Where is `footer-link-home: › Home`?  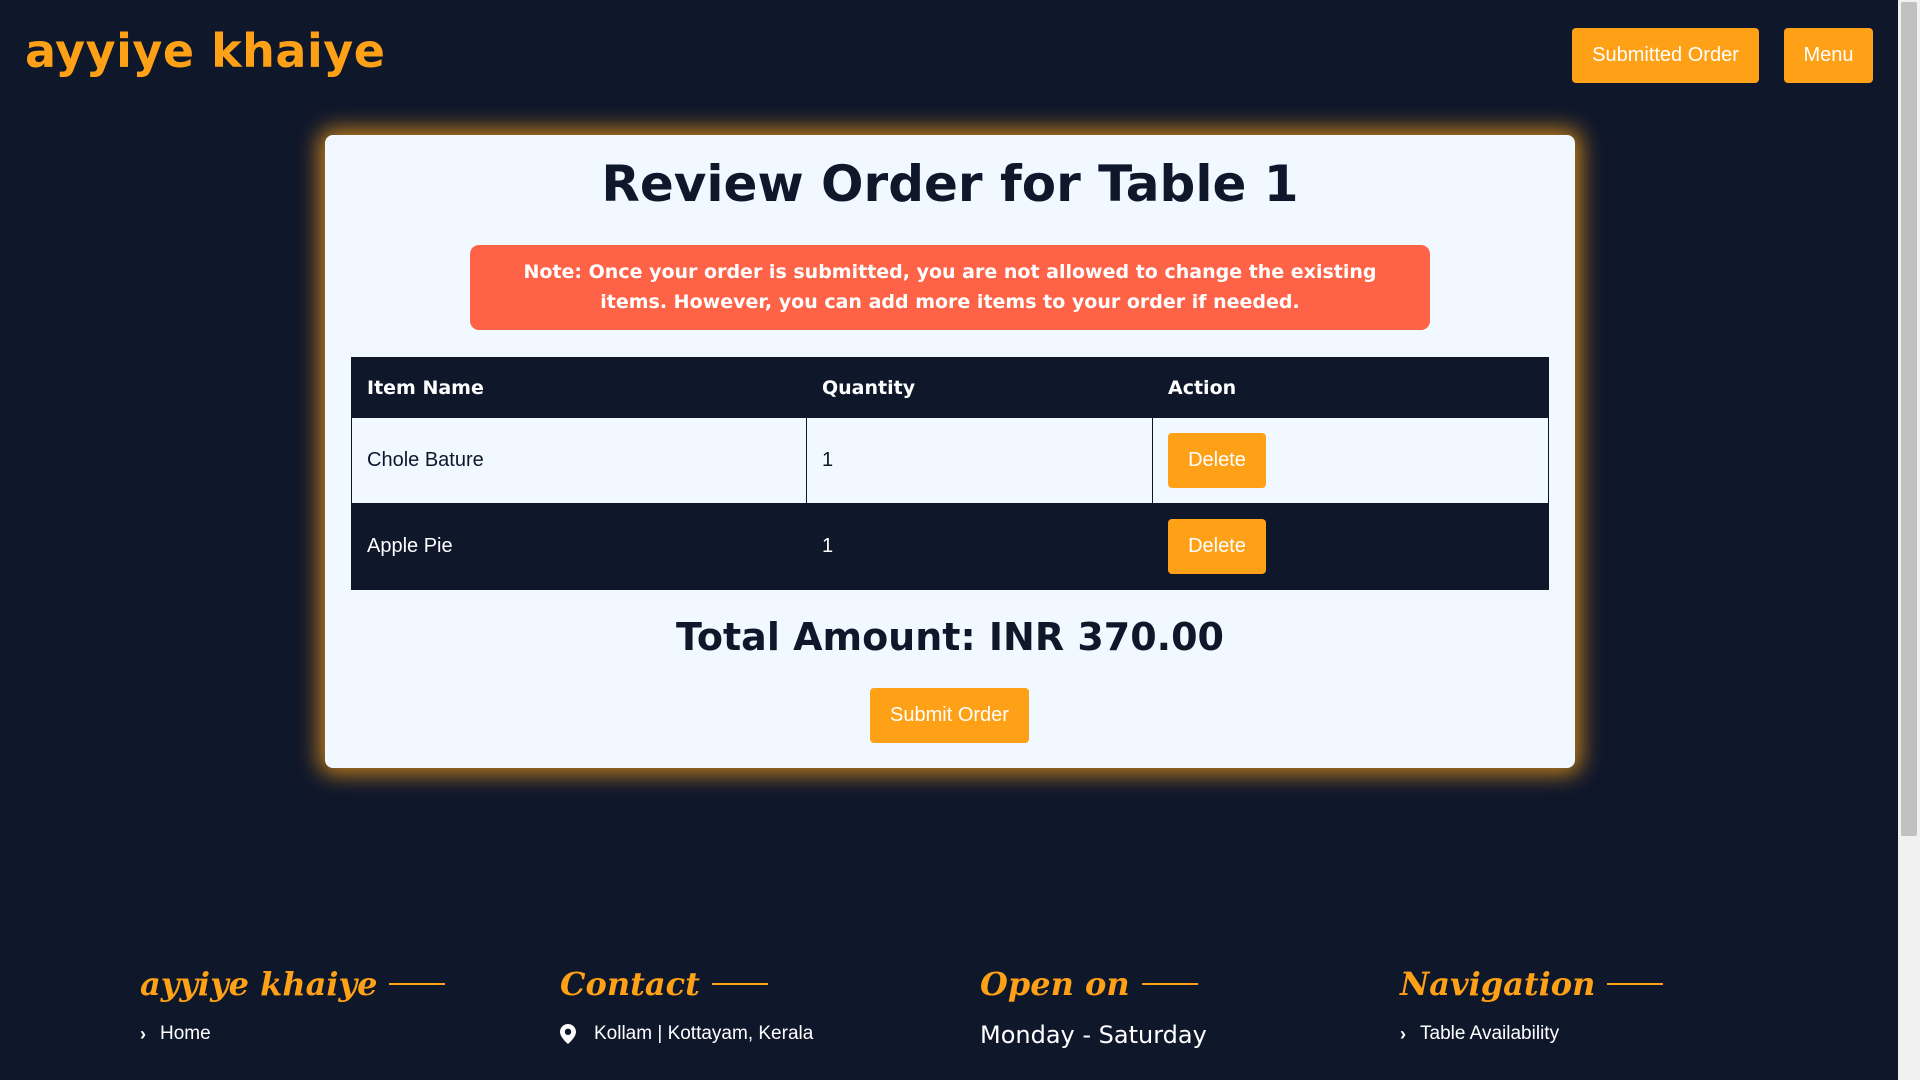 footer-link-home: › Home is located at coordinates (292, 1034).